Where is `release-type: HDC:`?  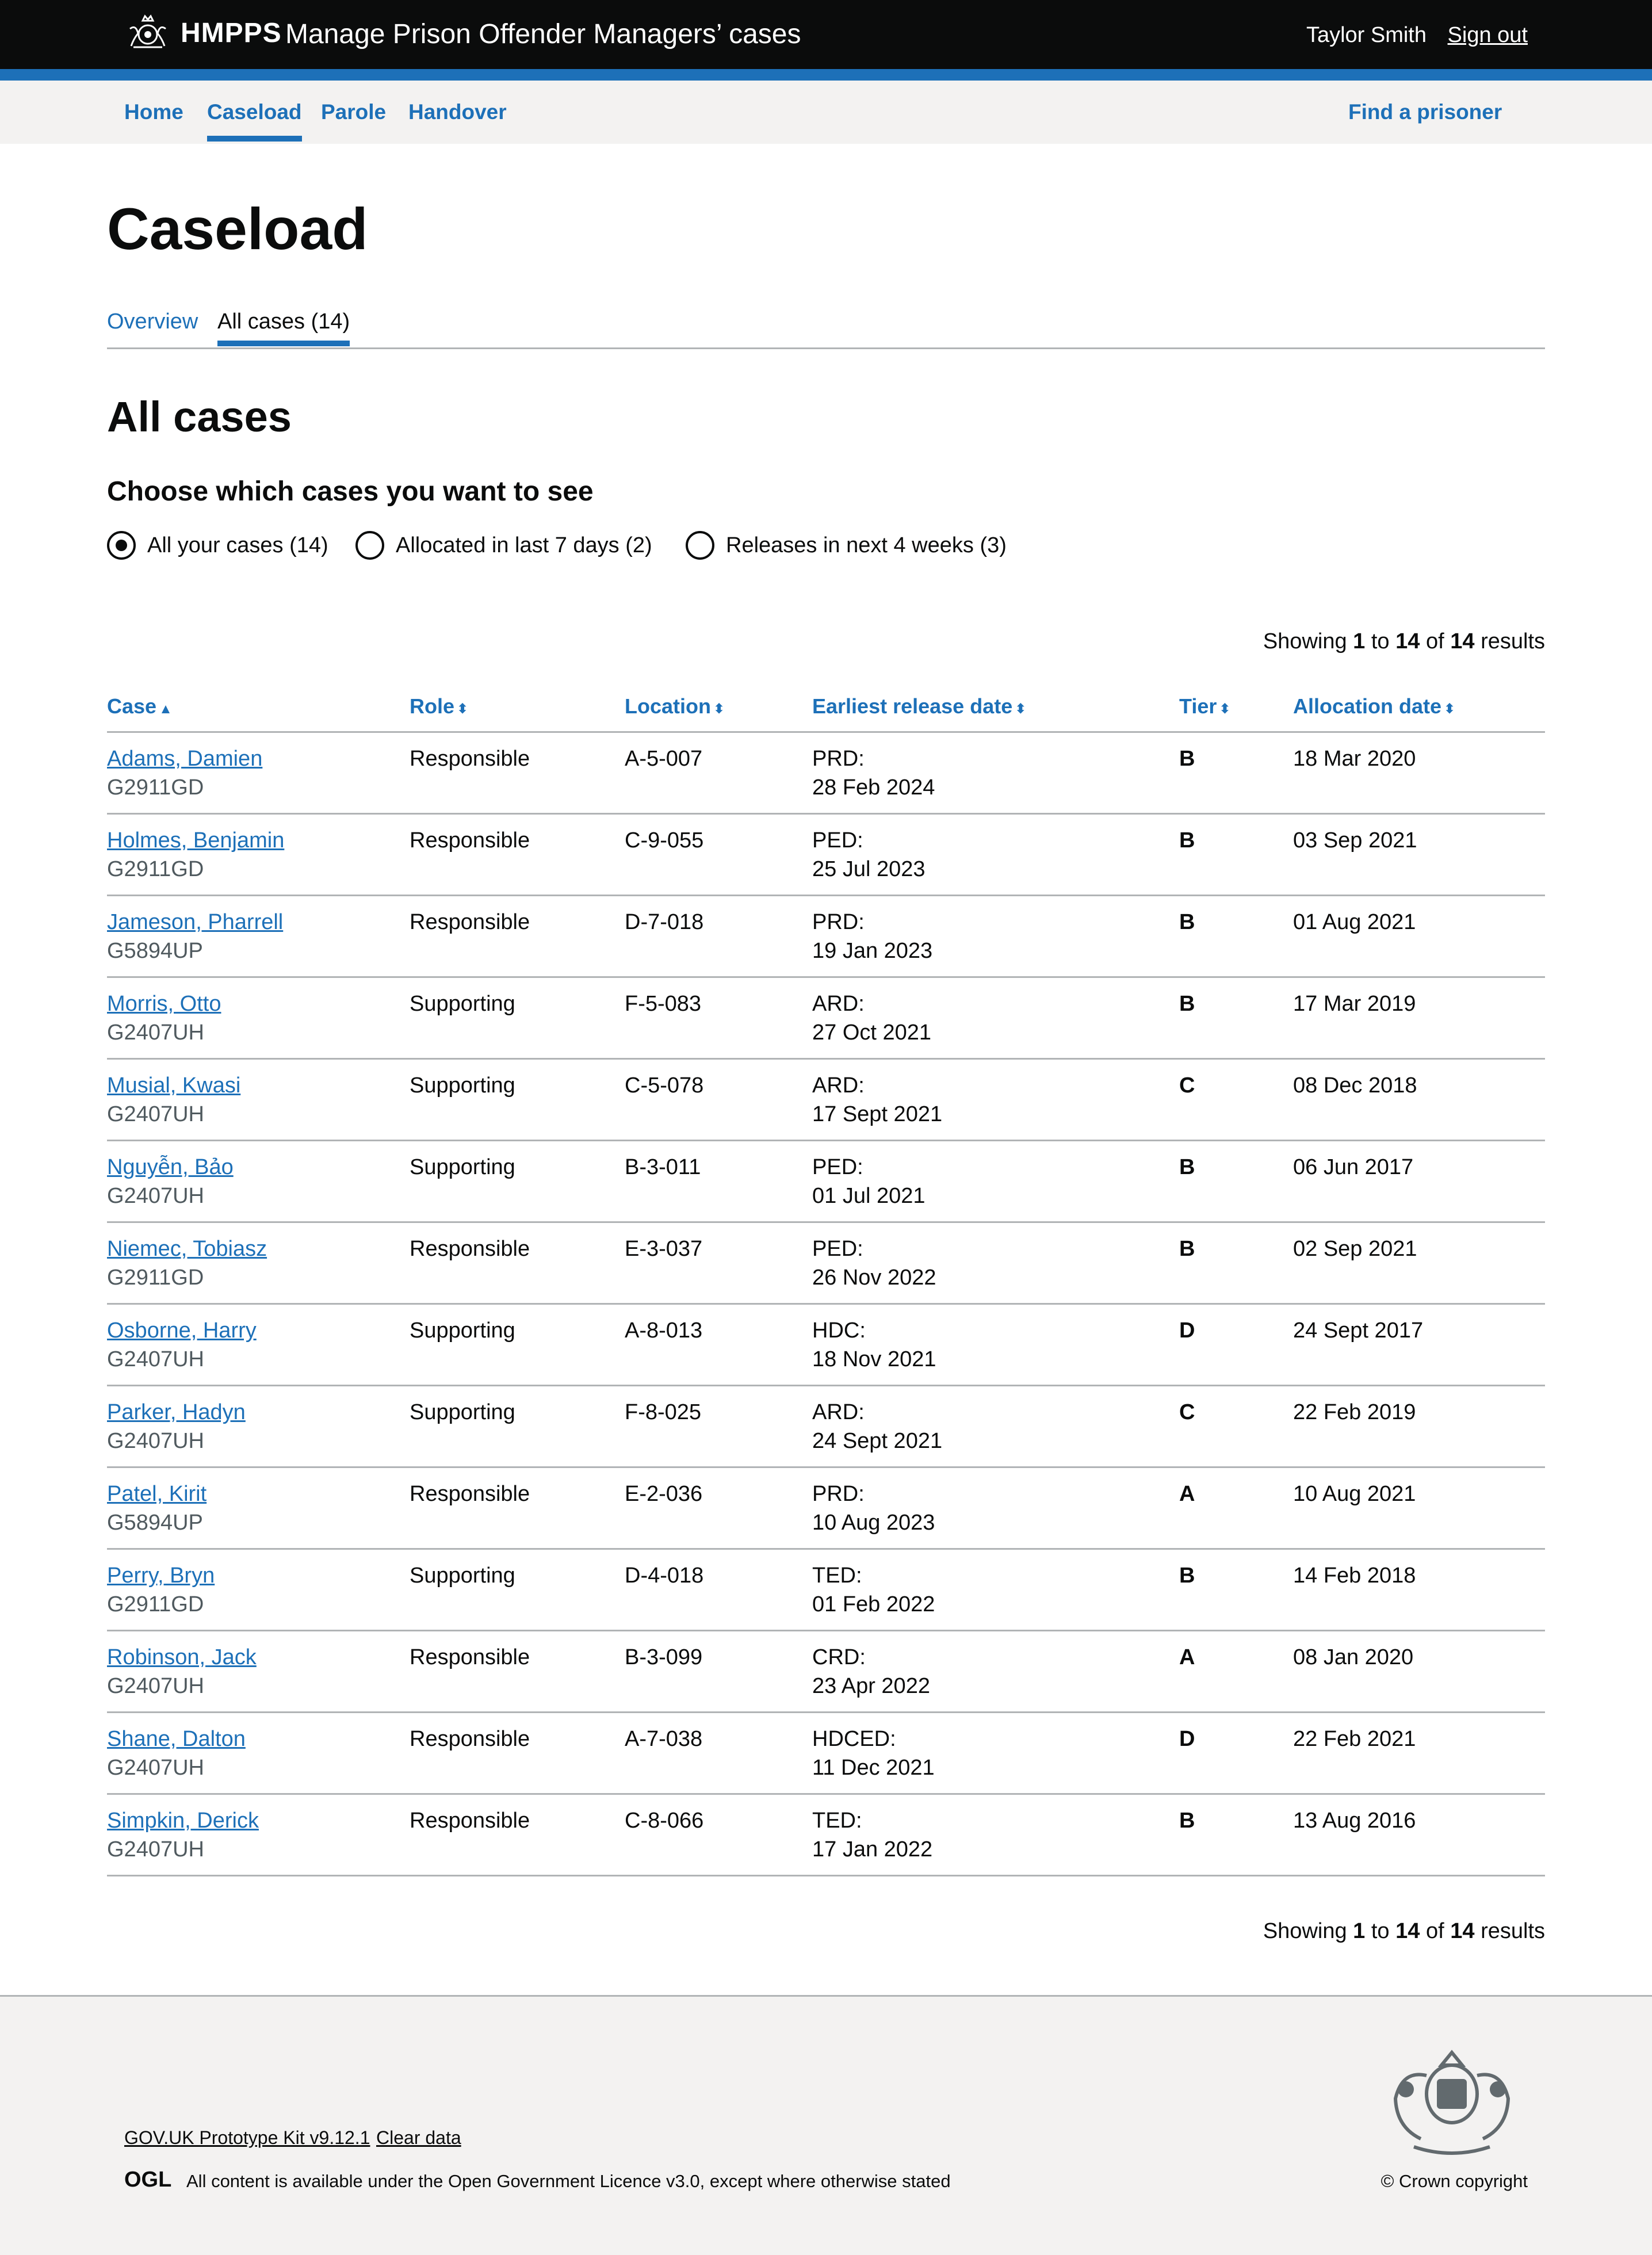
release-type: HDC: is located at coordinates (839, 1330).